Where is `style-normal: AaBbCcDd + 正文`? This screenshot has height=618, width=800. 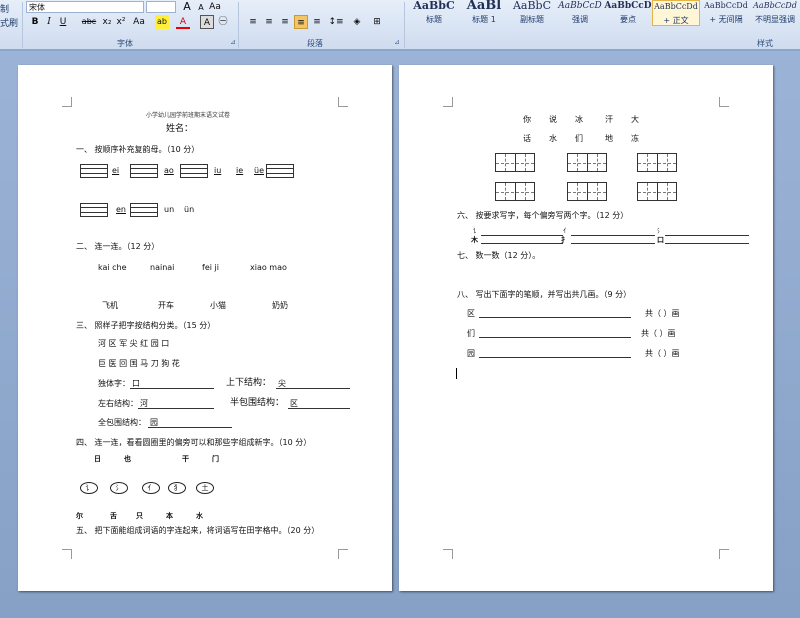
style-normal: AaBbCcDd + 正文 is located at coordinates (676, 13).